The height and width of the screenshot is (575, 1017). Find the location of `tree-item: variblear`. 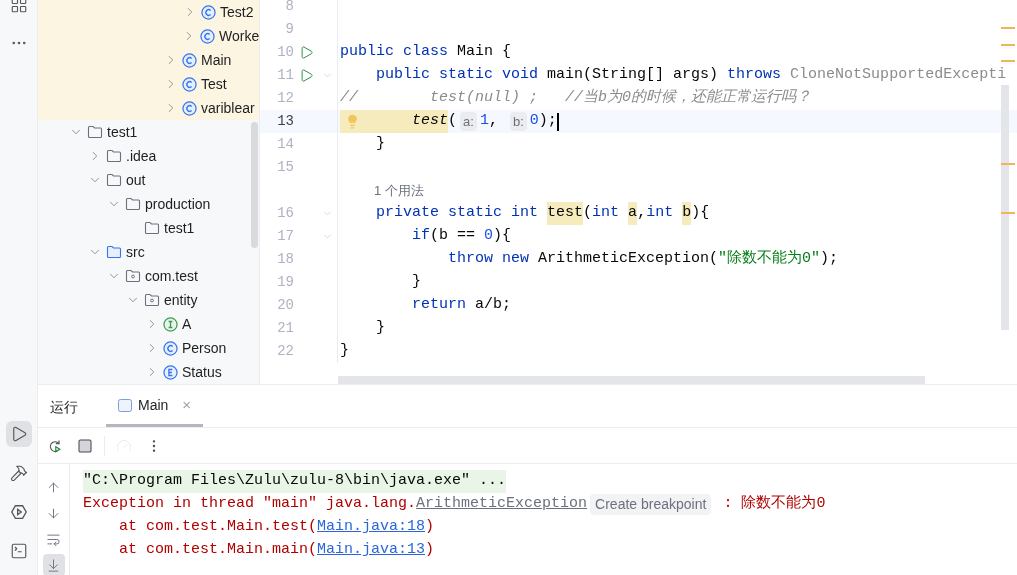

tree-item: variblear is located at coordinates (148, 108).